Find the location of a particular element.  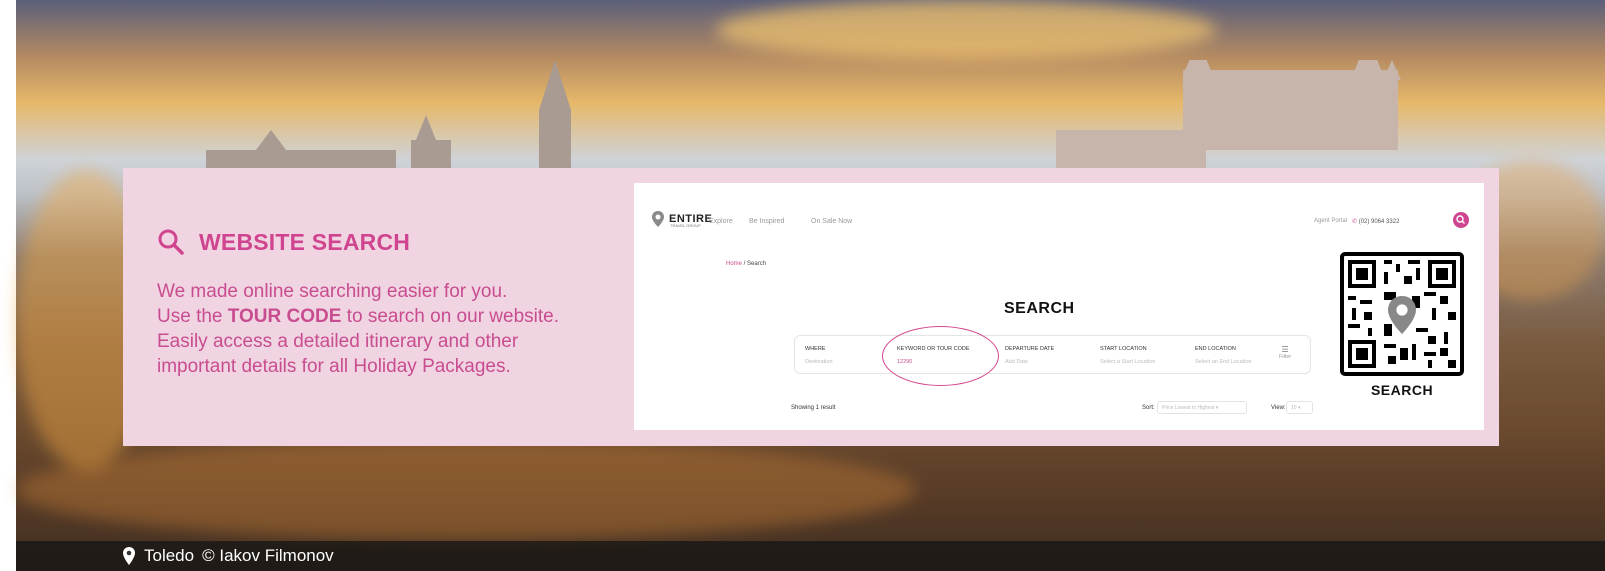

qr-code-label: SEARCH is located at coordinates (1402, 390).